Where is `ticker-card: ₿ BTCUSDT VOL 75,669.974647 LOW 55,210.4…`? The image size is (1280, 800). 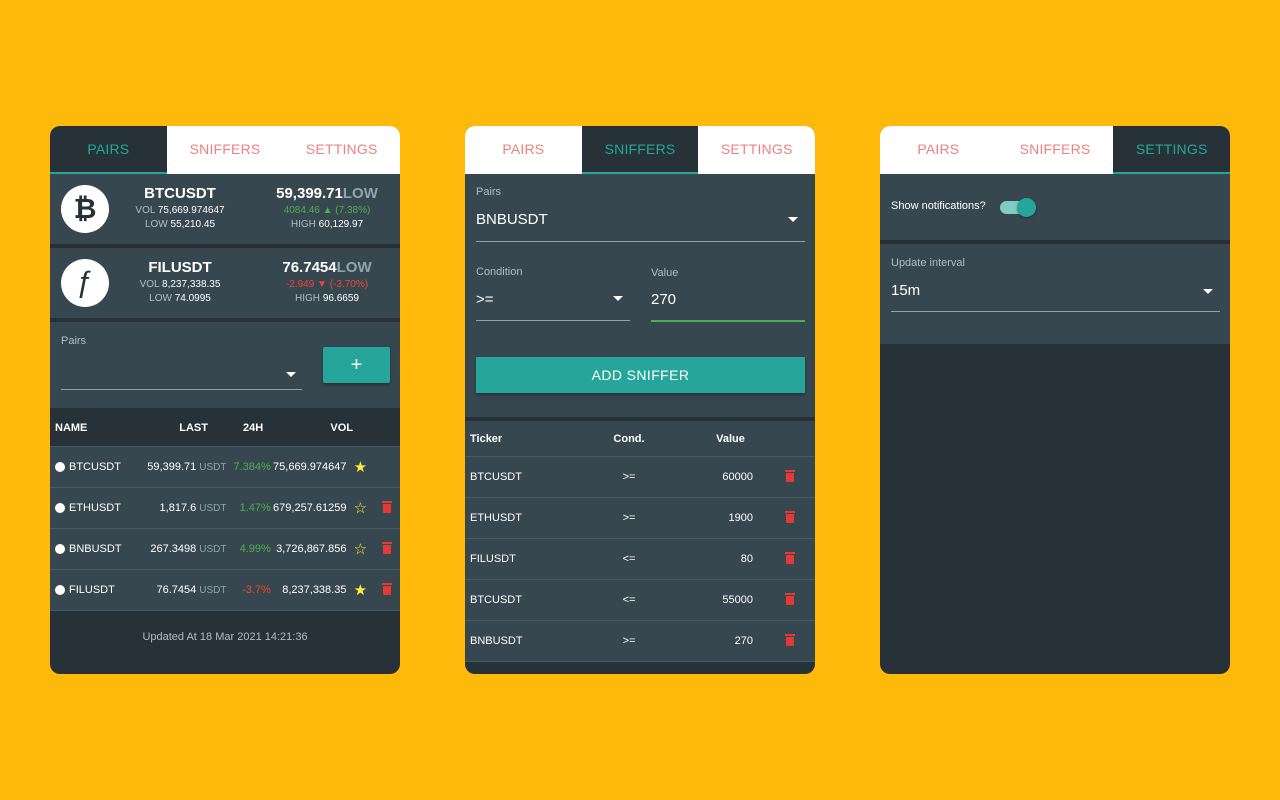
ticker-card: ₿ BTCUSDT VOL 75,669.974647 LOW 55,210.4… is located at coordinates (225, 209).